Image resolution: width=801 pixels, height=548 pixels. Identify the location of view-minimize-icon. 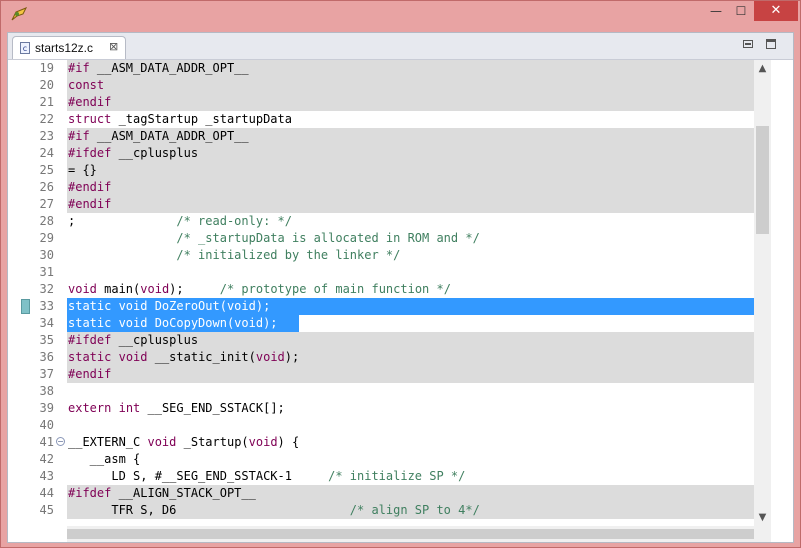
(748, 44).